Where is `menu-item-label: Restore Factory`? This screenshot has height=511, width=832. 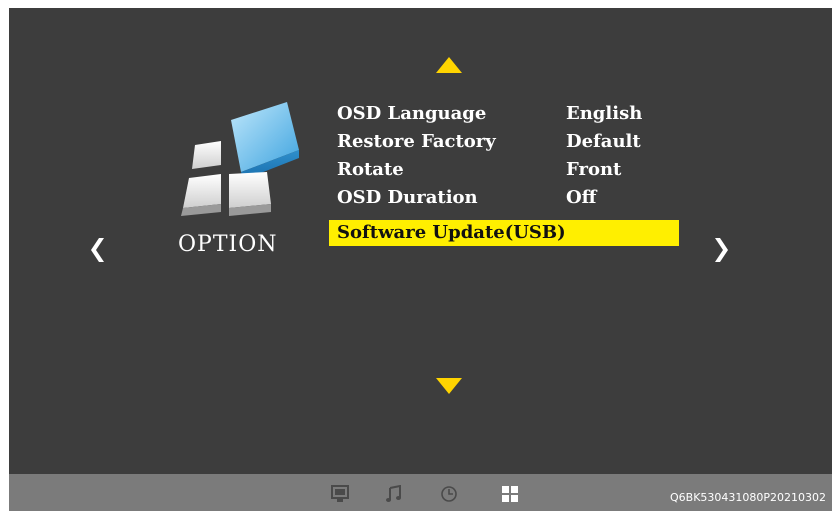
menu-item-label: Restore Factory is located at coordinates (416, 141).